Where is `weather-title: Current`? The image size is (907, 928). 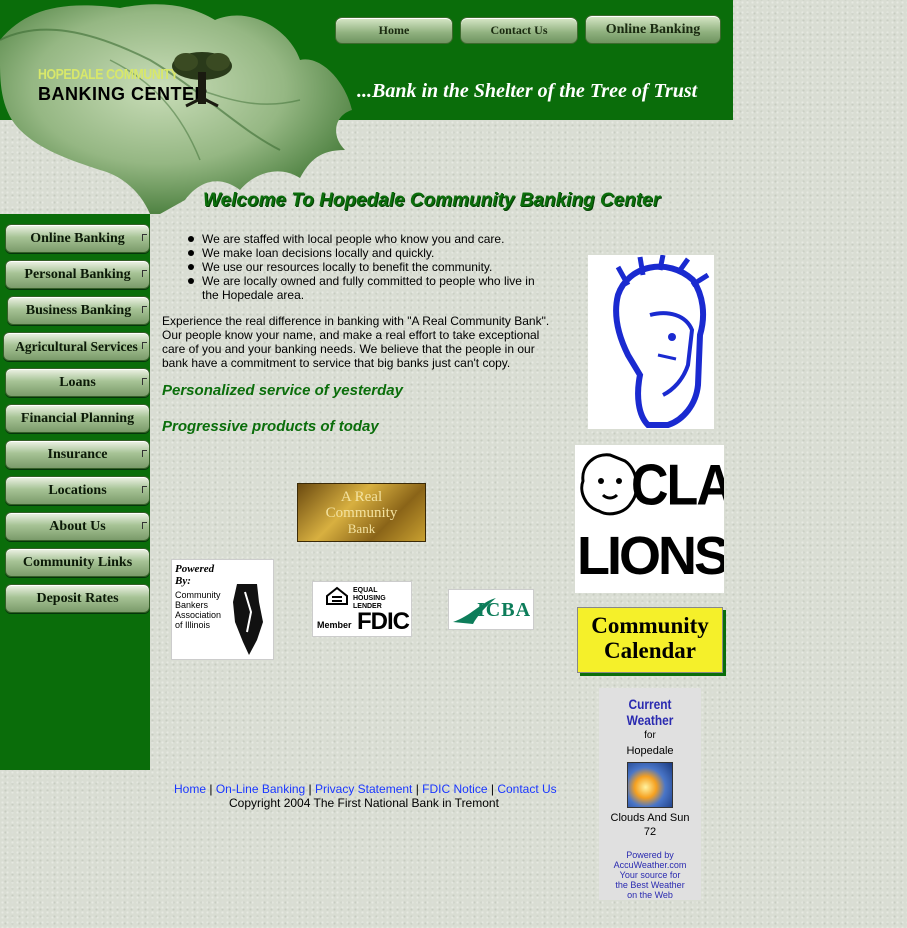
weather-title: Current is located at coordinates (650, 704).